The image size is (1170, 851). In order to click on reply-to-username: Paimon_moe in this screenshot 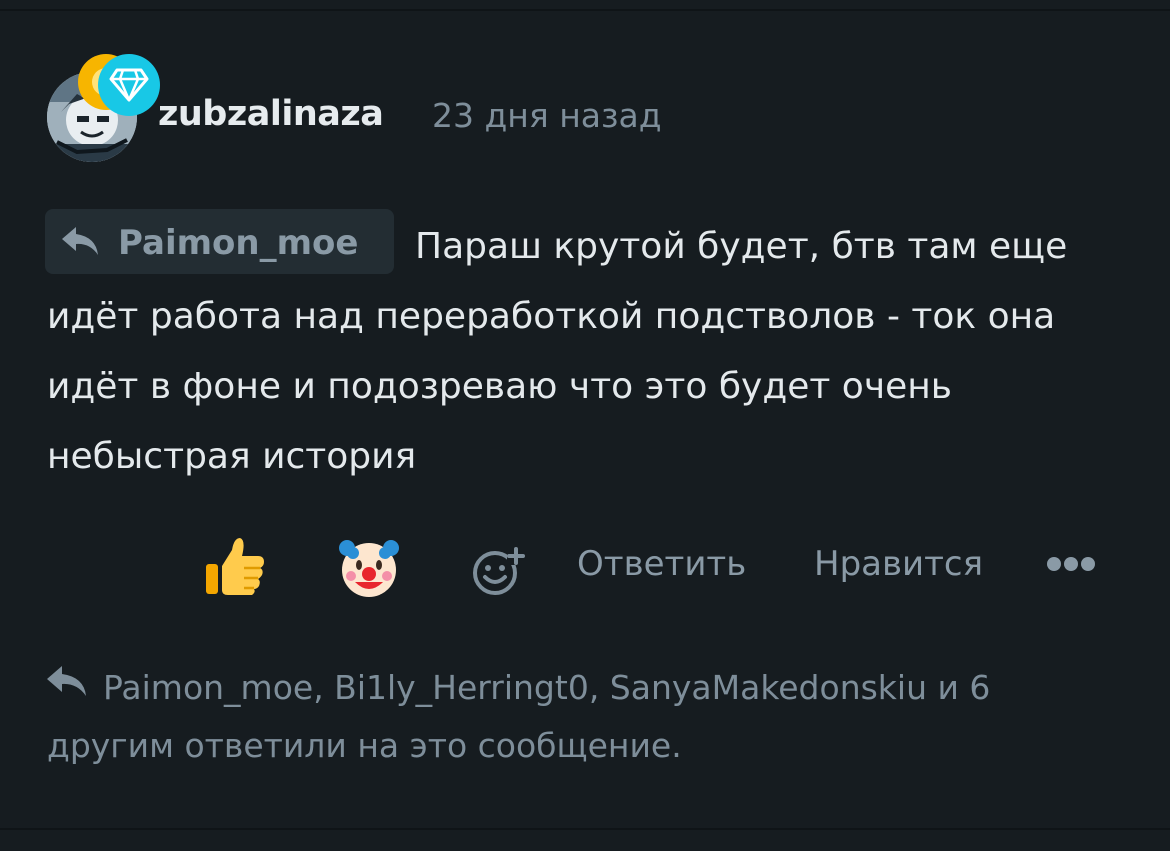, I will do `click(238, 243)`.